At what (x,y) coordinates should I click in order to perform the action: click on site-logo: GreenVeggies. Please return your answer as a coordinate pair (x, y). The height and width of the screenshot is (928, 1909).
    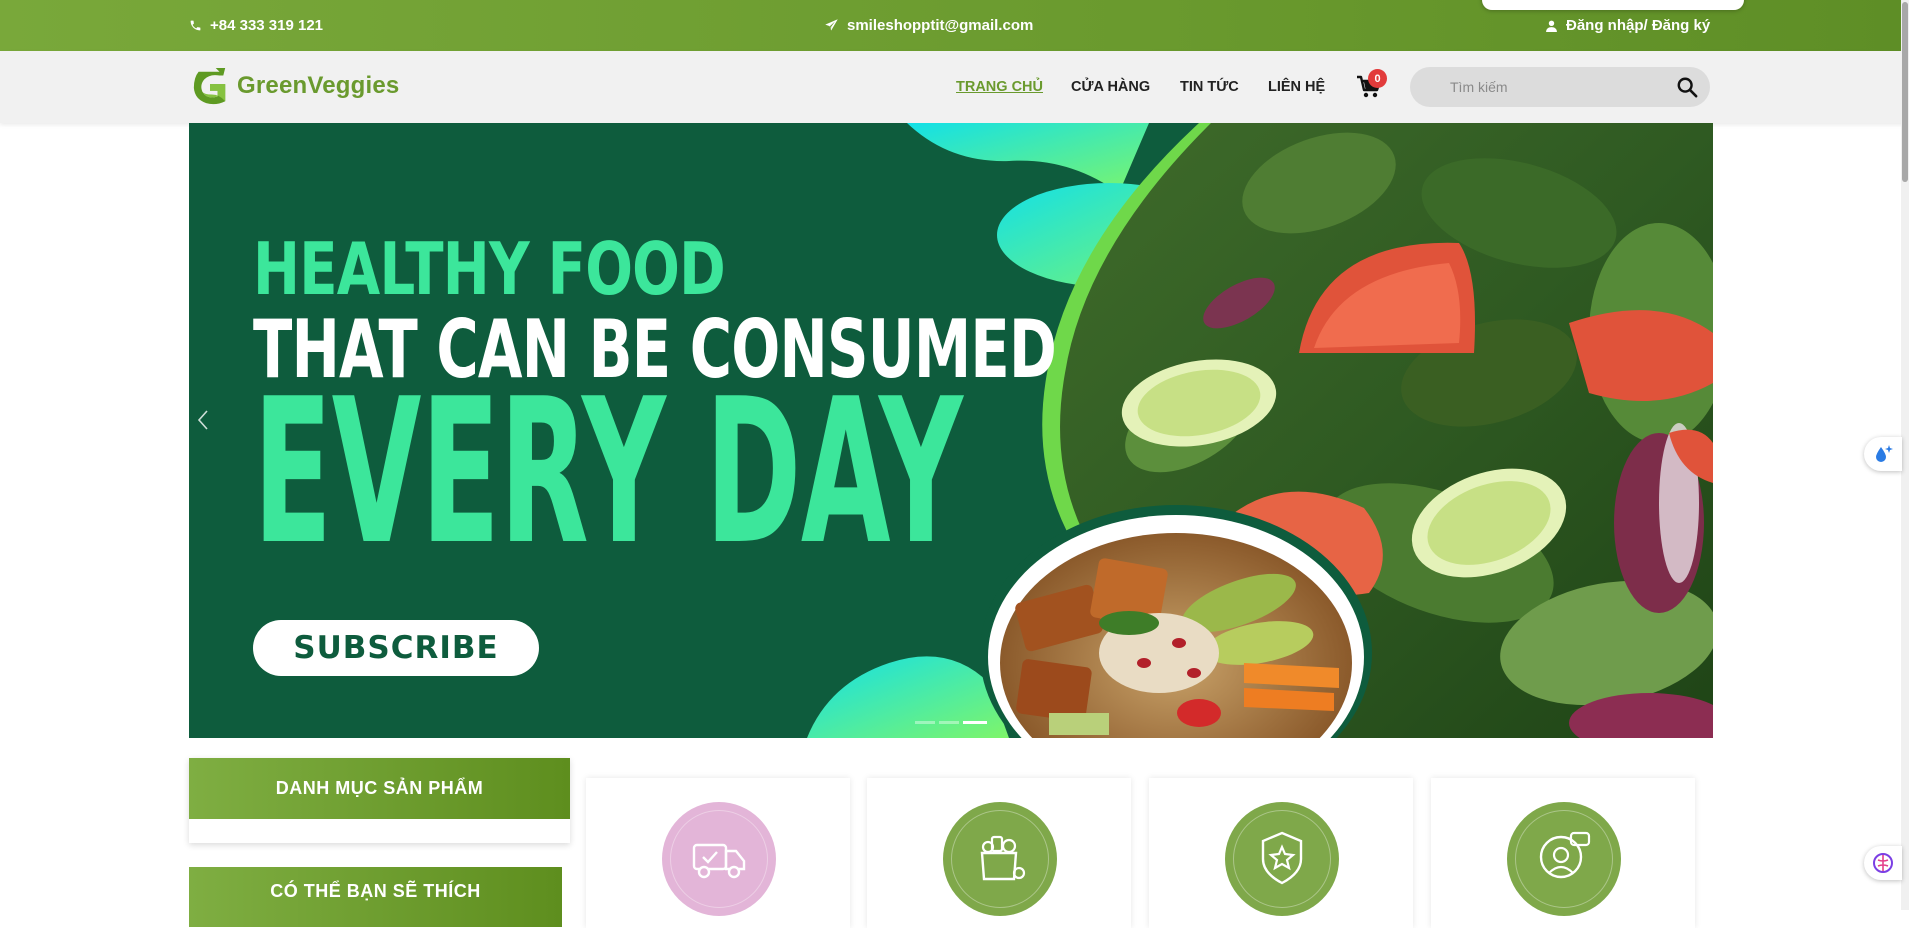
    Looking at the image, I should click on (295, 86).